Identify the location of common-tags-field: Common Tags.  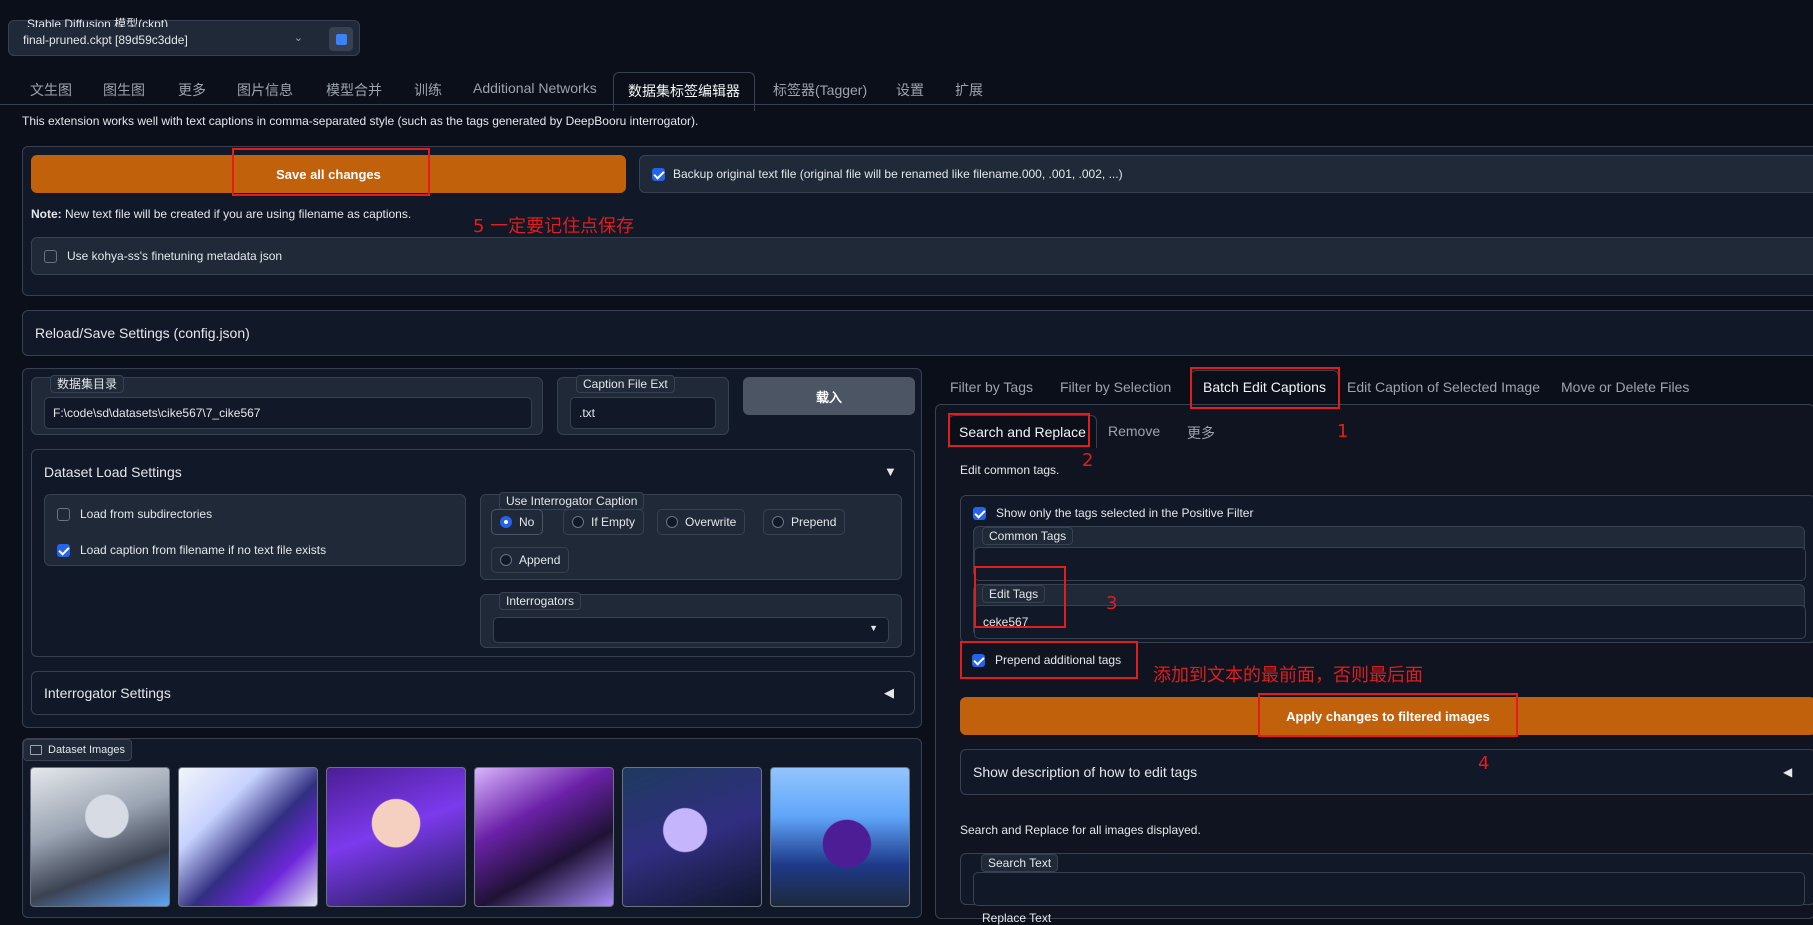
(1389, 553).